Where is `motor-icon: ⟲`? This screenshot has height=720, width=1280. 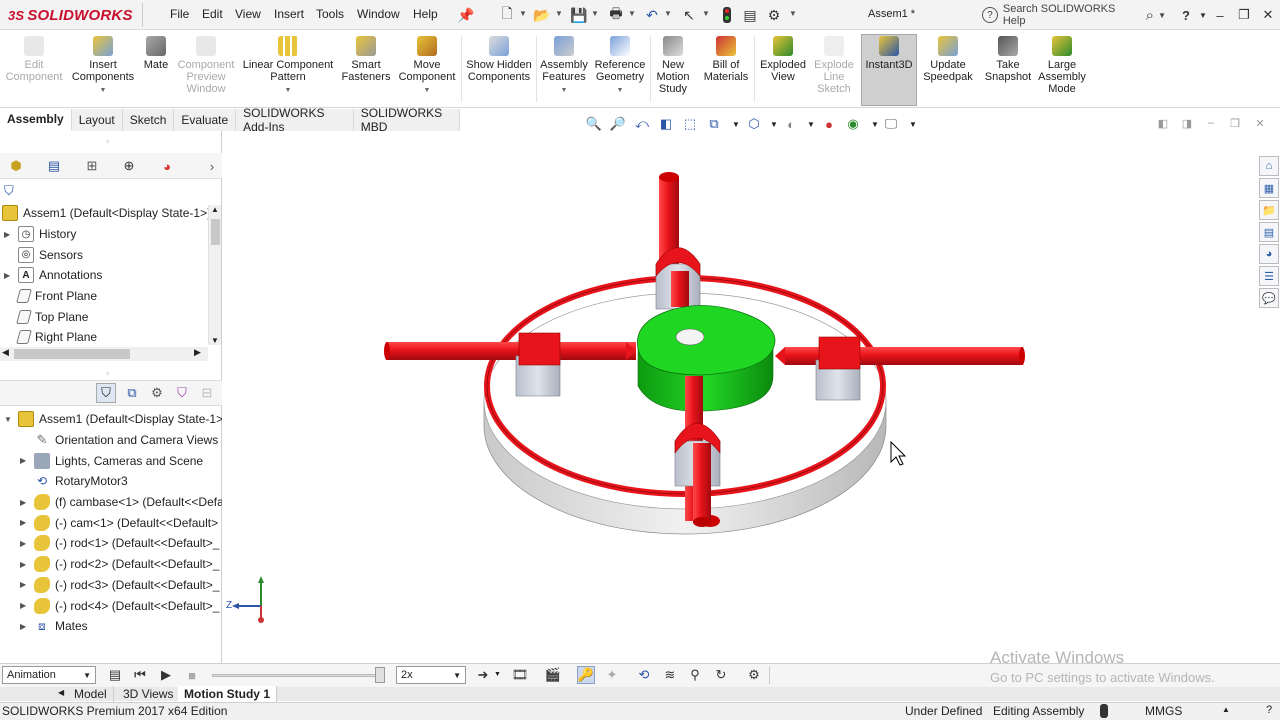
motor-icon: ⟲ is located at coordinates (644, 675).